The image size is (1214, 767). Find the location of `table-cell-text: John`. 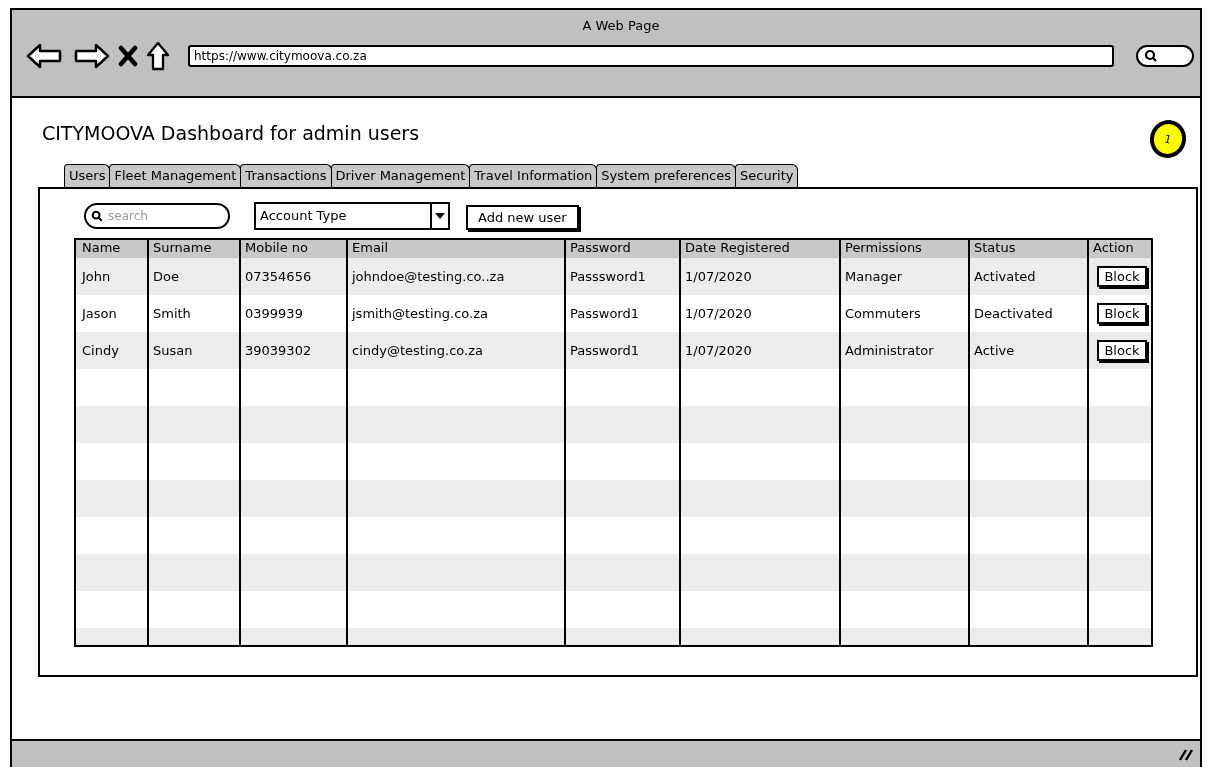

table-cell-text: John is located at coordinates (96, 277).